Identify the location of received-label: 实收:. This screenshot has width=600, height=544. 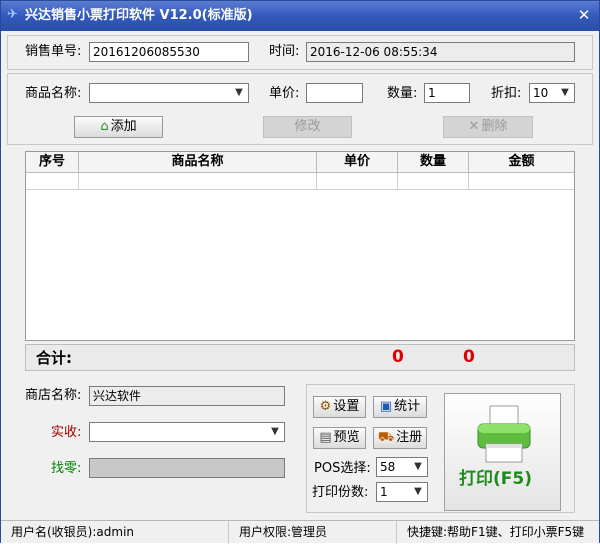
(66, 432).